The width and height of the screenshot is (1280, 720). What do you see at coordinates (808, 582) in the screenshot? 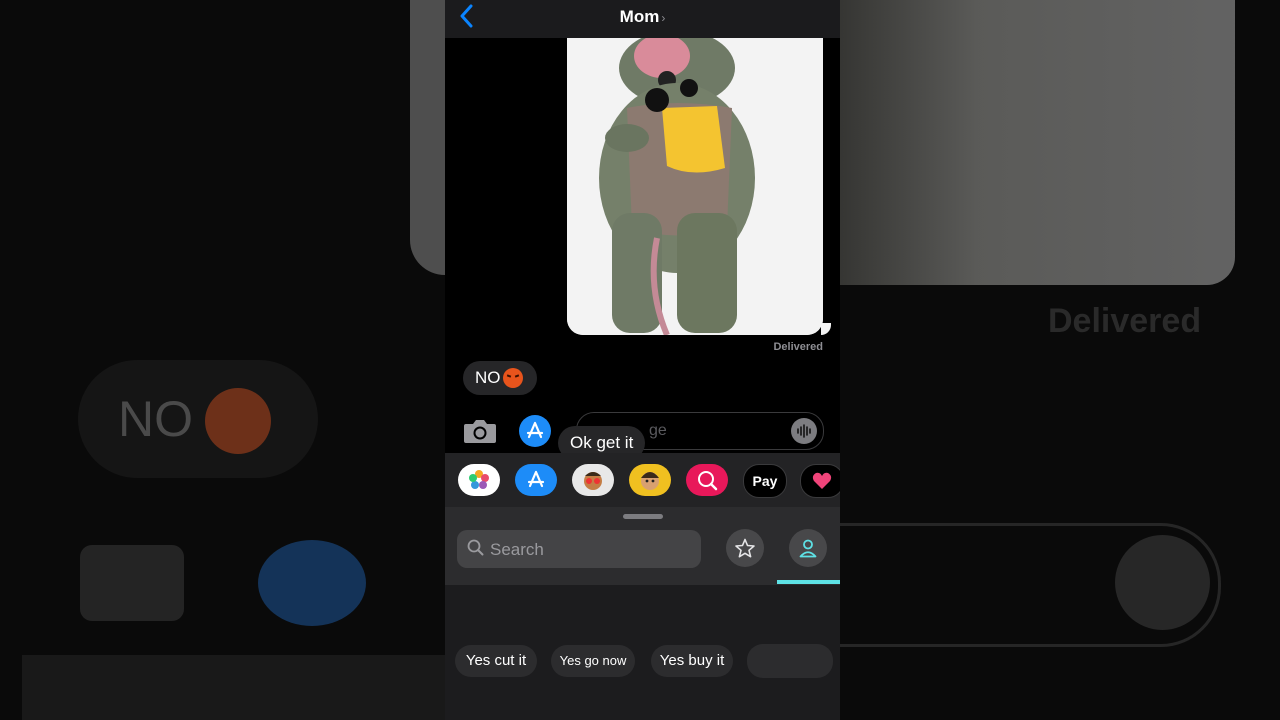
I see `tab-indicator` at bounding box center [808, 582].